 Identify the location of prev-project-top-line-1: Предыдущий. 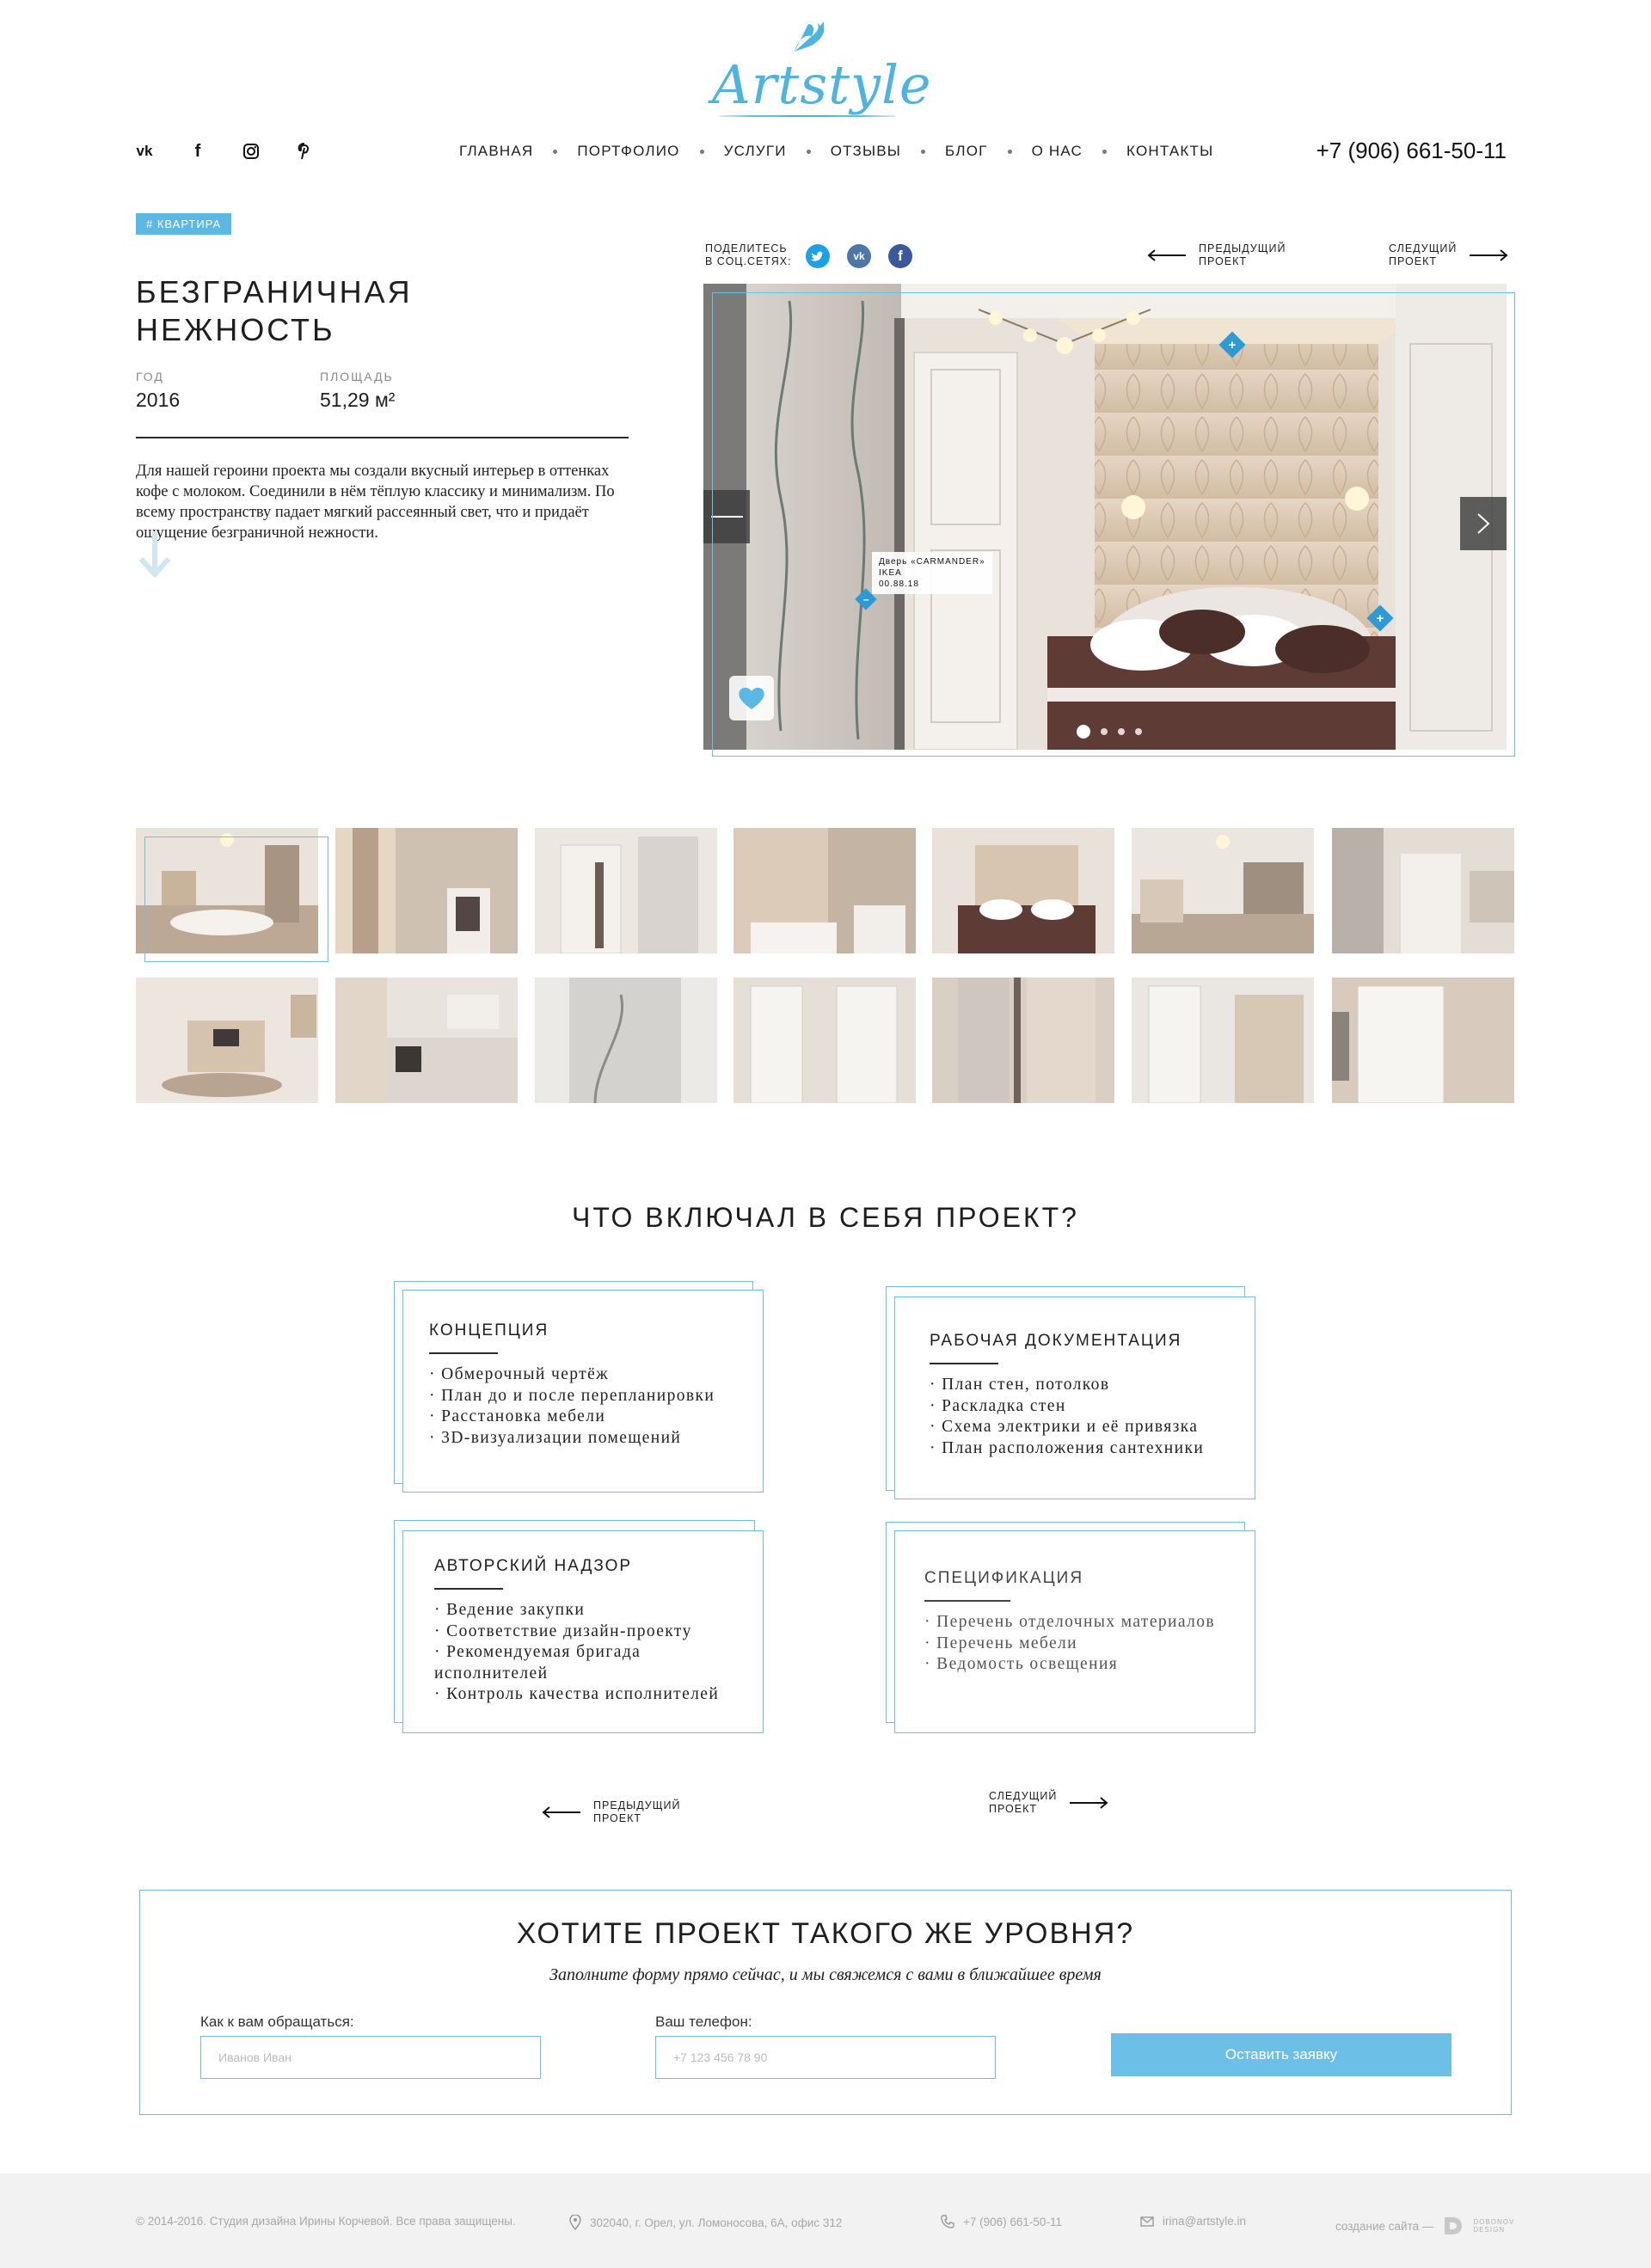
(1242, 248).